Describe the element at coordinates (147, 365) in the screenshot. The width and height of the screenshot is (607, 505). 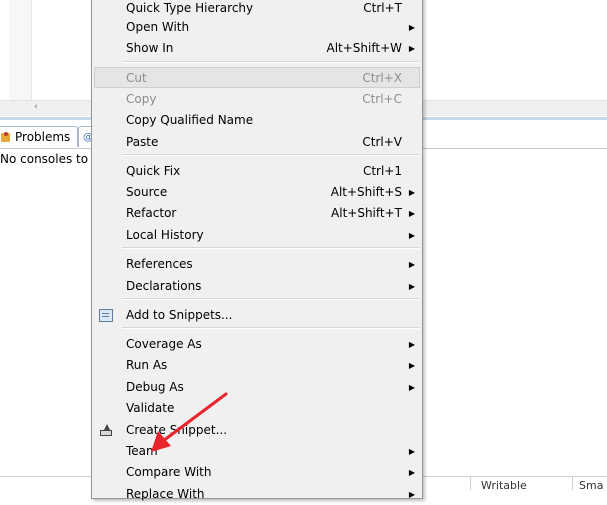
I see `menu-item-label: Run As` at that location.